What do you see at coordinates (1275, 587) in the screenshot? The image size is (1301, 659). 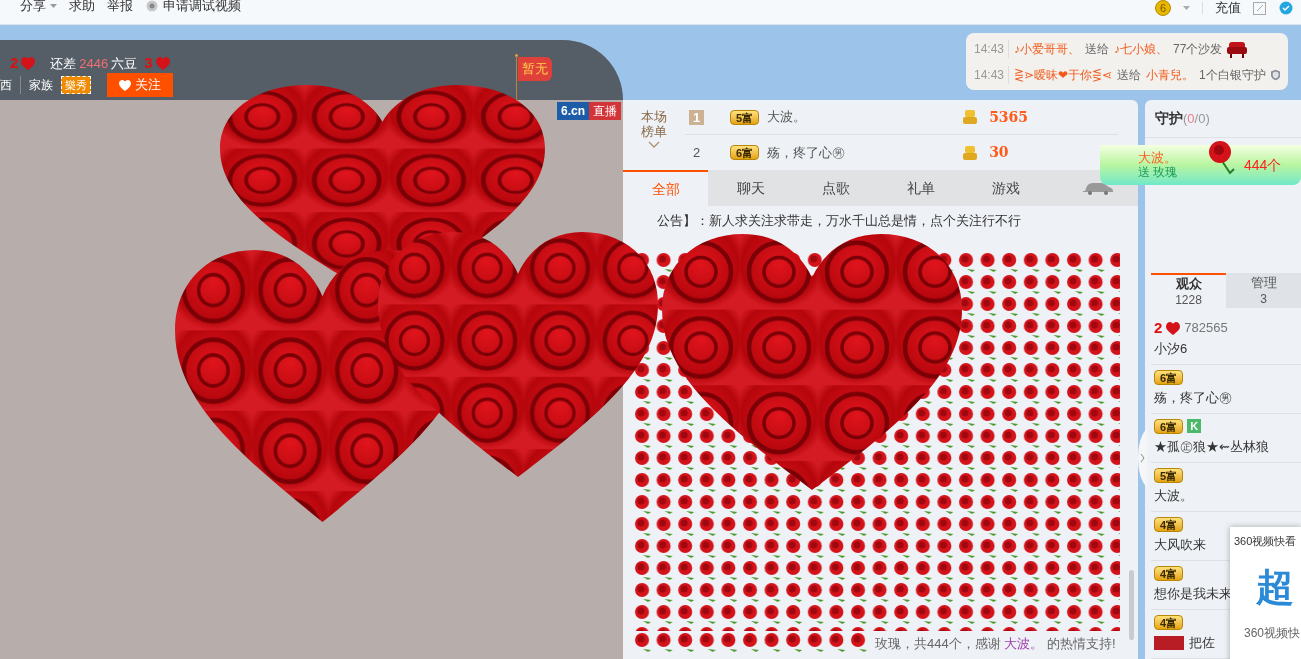 I see `logo-text: 超` at bounding box center [1275, 587].